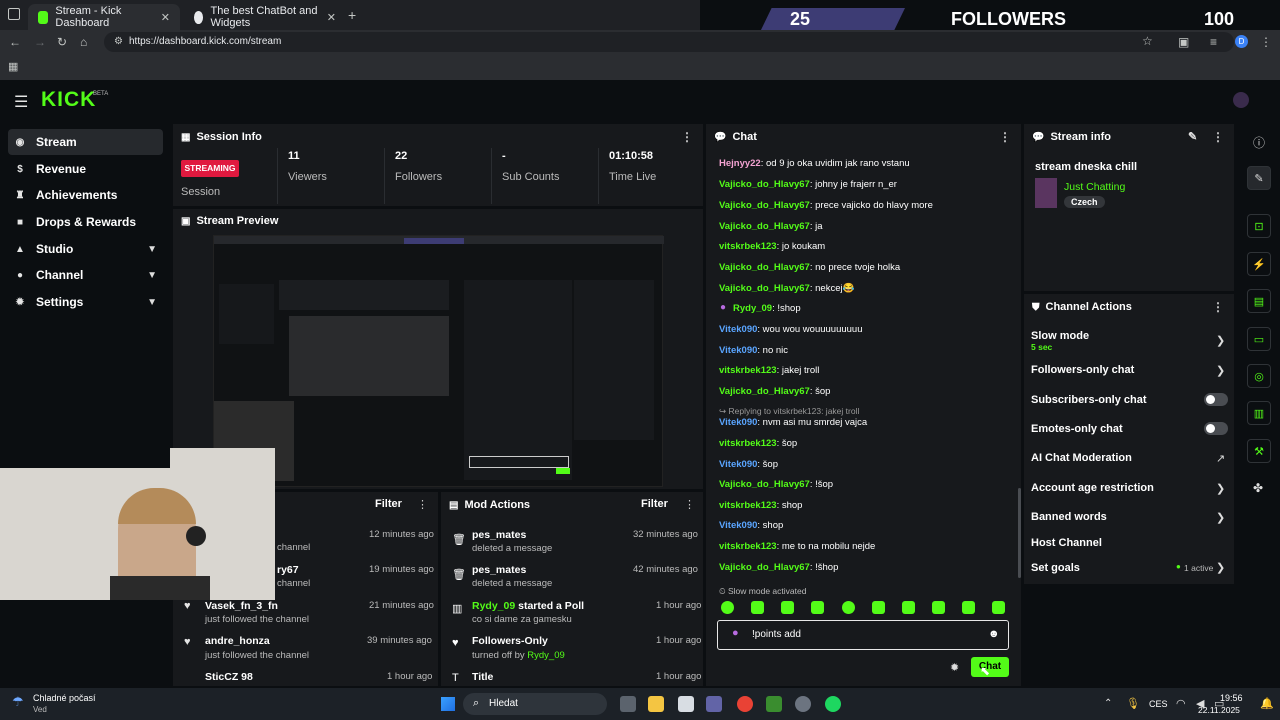 The image size is (1280, 720). I want to click on user-avatar, so click(1241, 100).